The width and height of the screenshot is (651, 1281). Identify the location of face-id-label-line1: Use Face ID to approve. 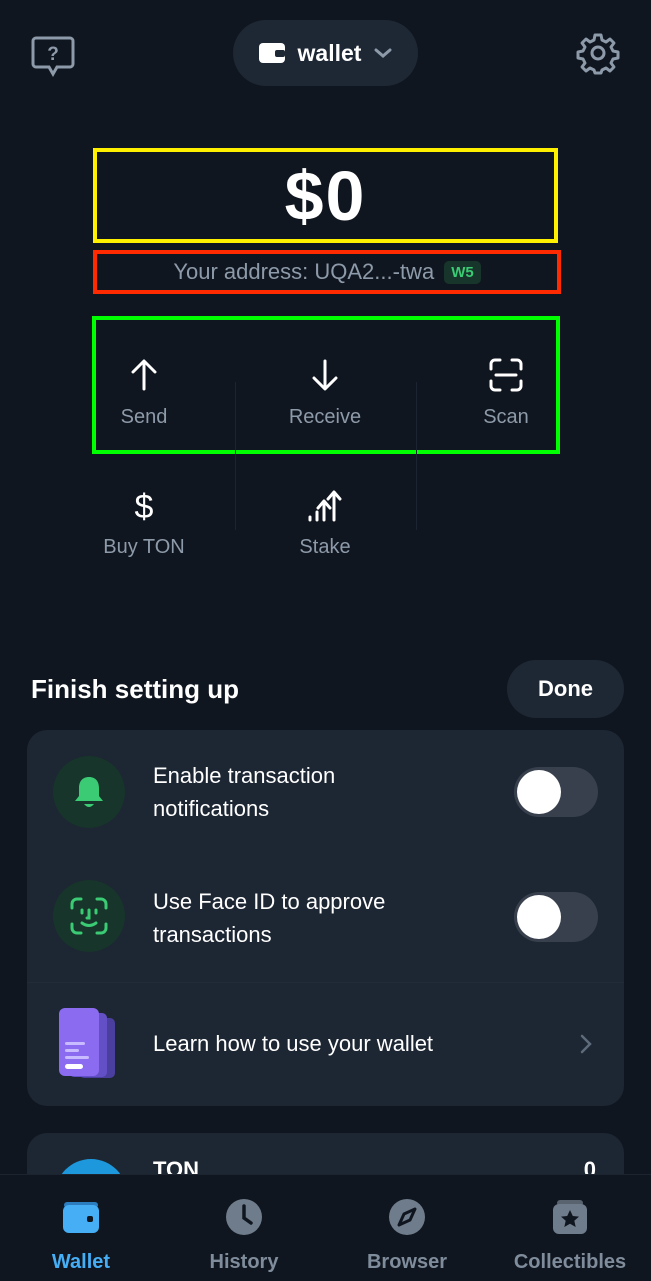
(269, 901).